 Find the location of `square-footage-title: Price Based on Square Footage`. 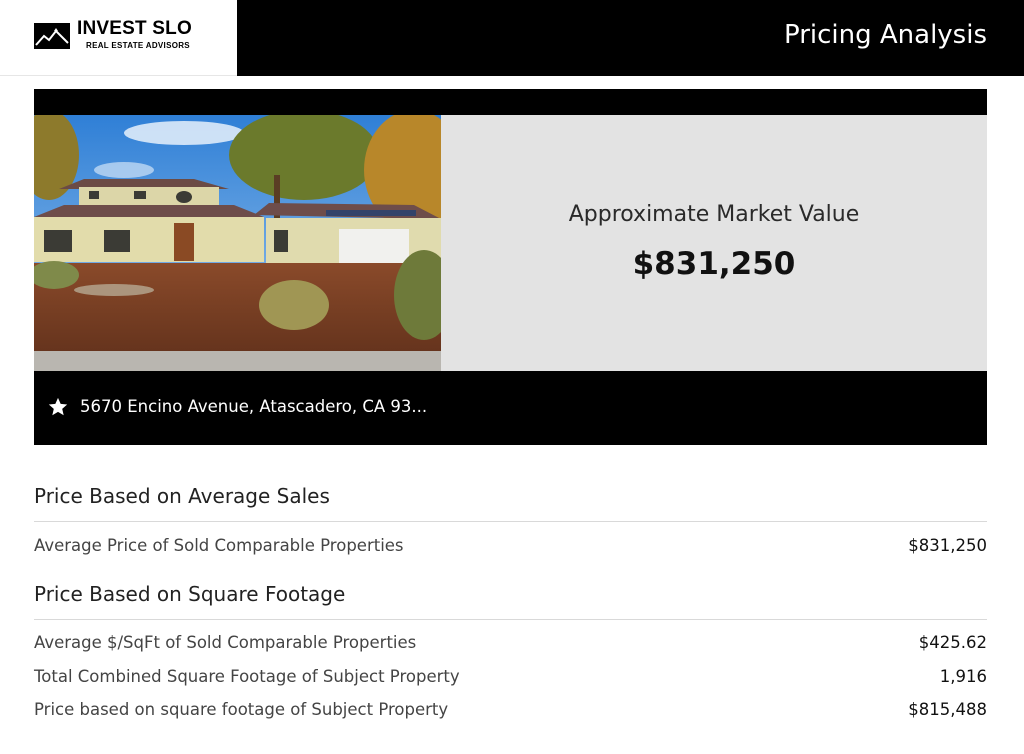

square-footage-title: Price Based on Square Footage is located at coordinates (190, 594).